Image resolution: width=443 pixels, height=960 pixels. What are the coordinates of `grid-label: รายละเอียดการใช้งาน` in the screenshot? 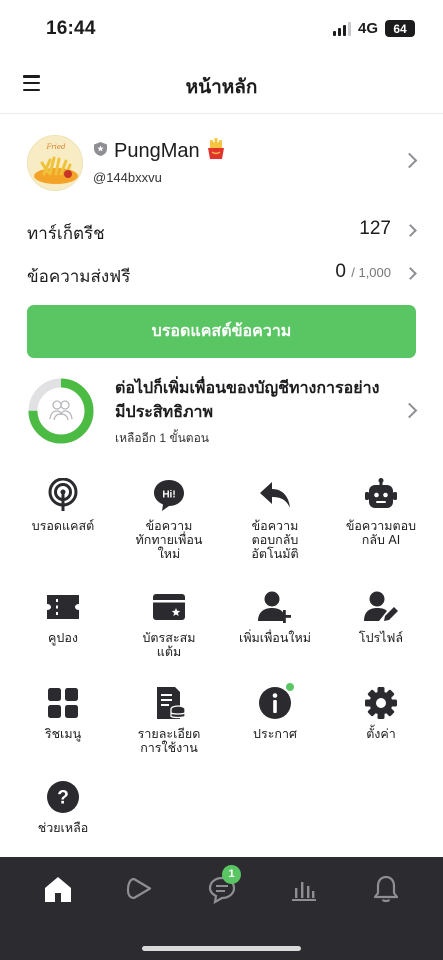 It's located at (169, 741).